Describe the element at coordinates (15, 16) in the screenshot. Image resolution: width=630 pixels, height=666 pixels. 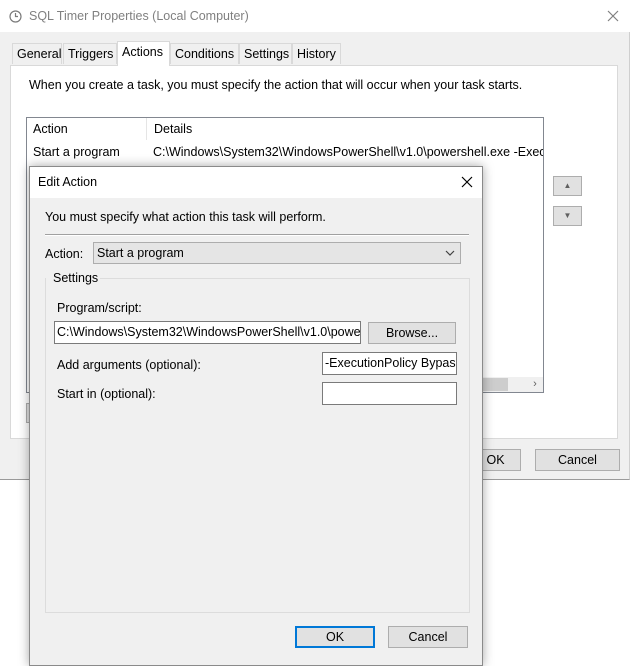
I see `clock-icon` at that location.